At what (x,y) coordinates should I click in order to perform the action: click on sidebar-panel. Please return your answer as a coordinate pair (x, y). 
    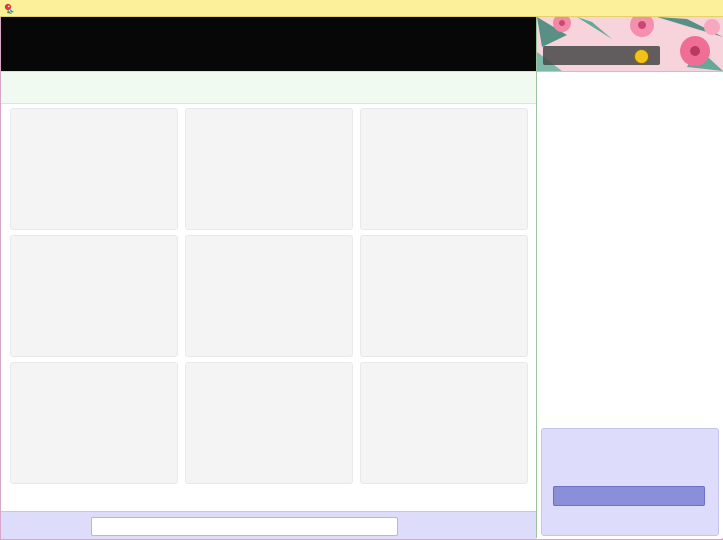
    Looking at the image, I should click on (630, 482).